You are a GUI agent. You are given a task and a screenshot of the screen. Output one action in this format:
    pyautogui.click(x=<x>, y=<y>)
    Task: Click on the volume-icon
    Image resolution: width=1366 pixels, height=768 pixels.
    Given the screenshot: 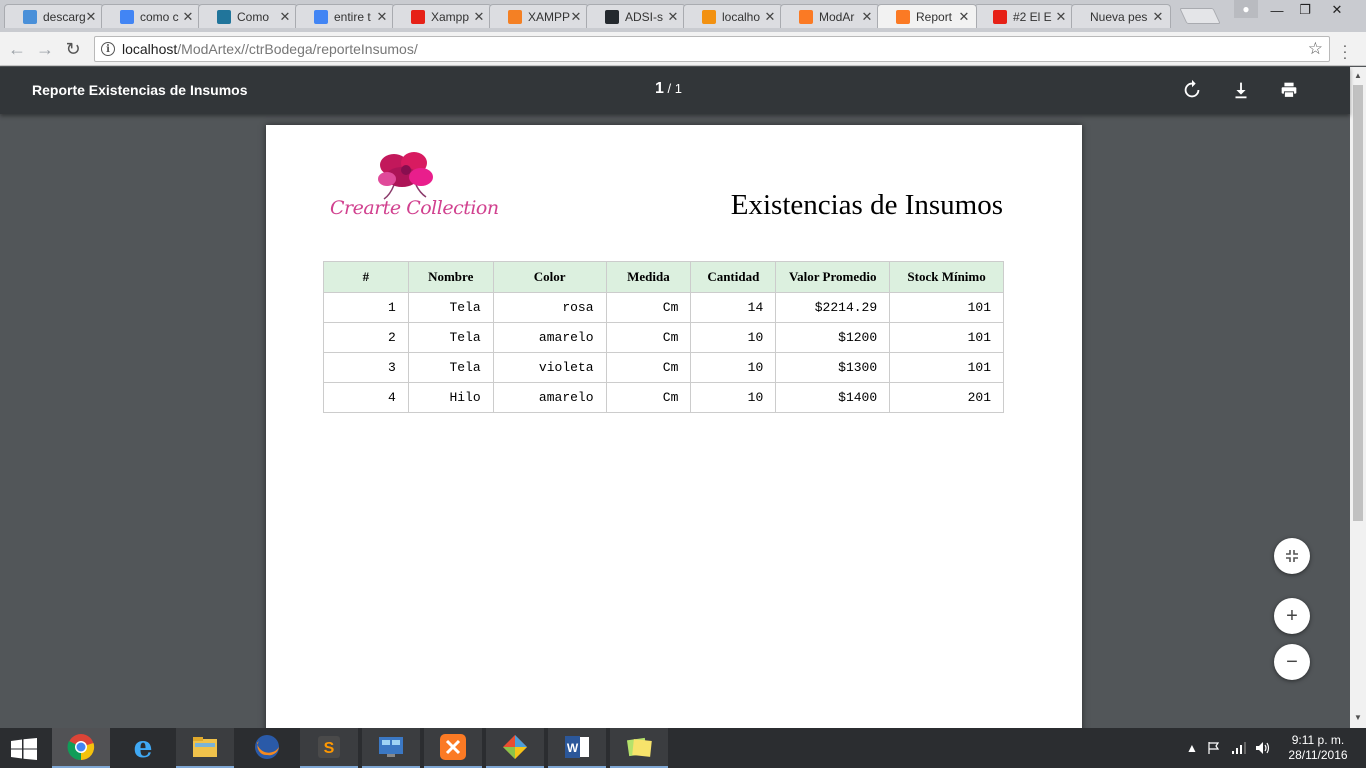 What is the action you would take?
    pyautogui.click(x=1263, y=748)
    